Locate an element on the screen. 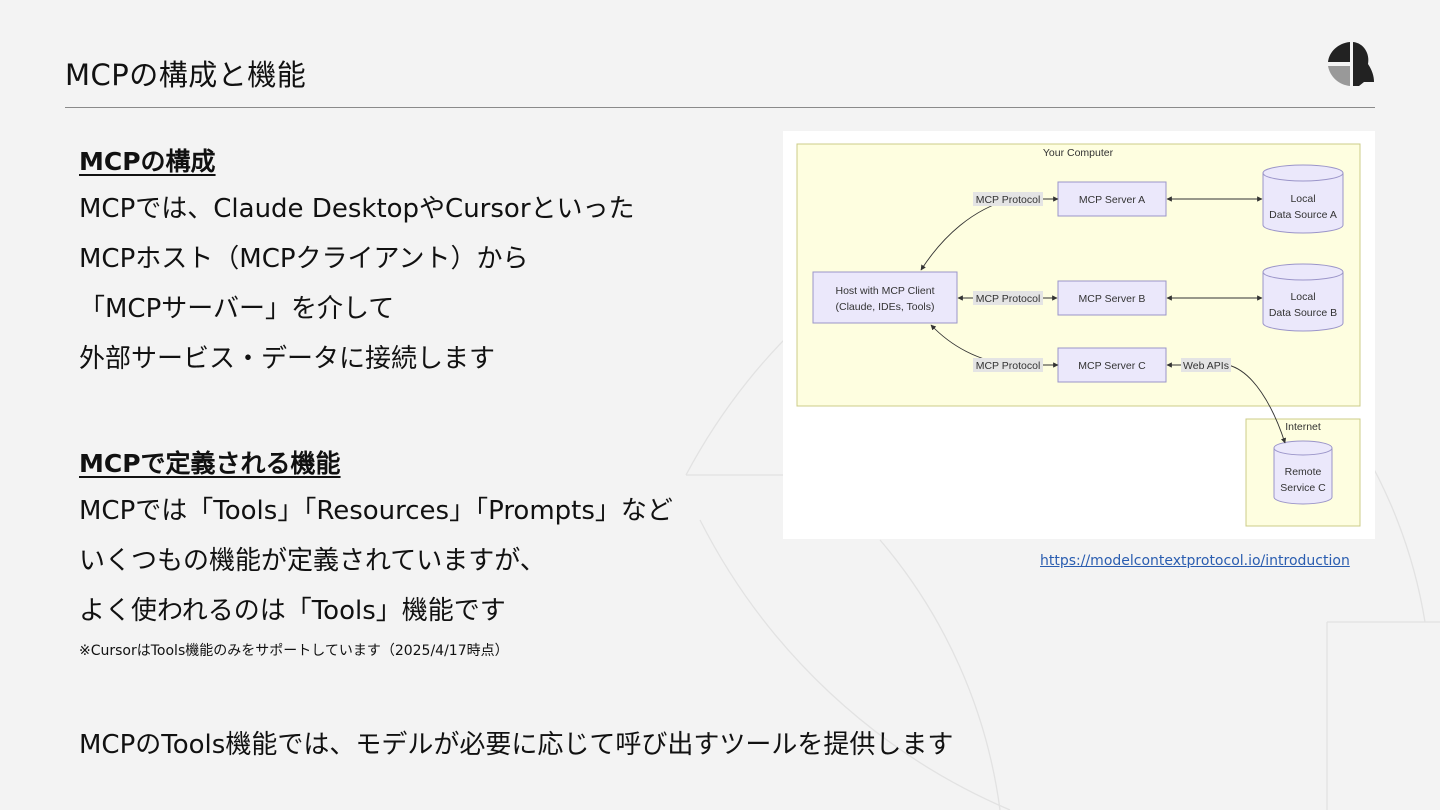 The width and height of the screenshot is (1440, 810). cursor-support-note: ※CursorはTools機能のみをサポートしています（2025/4/17時点） is located at coordinates (294, 651).